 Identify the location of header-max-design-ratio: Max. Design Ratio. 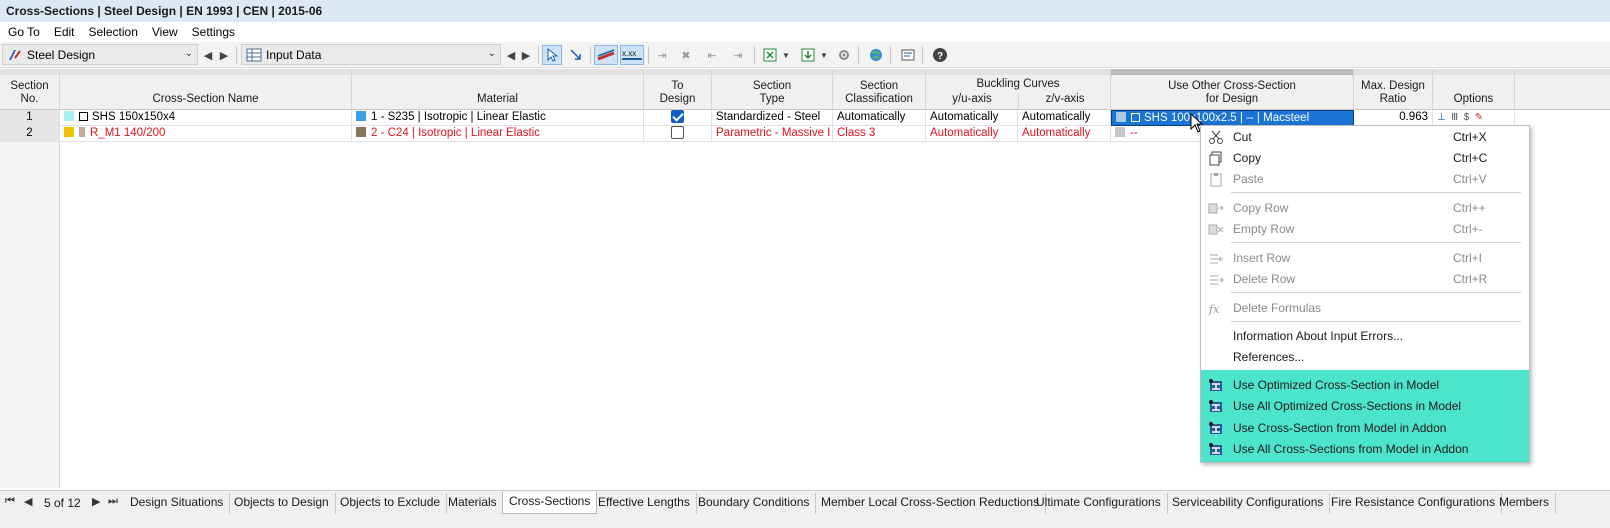
(1393, 89).